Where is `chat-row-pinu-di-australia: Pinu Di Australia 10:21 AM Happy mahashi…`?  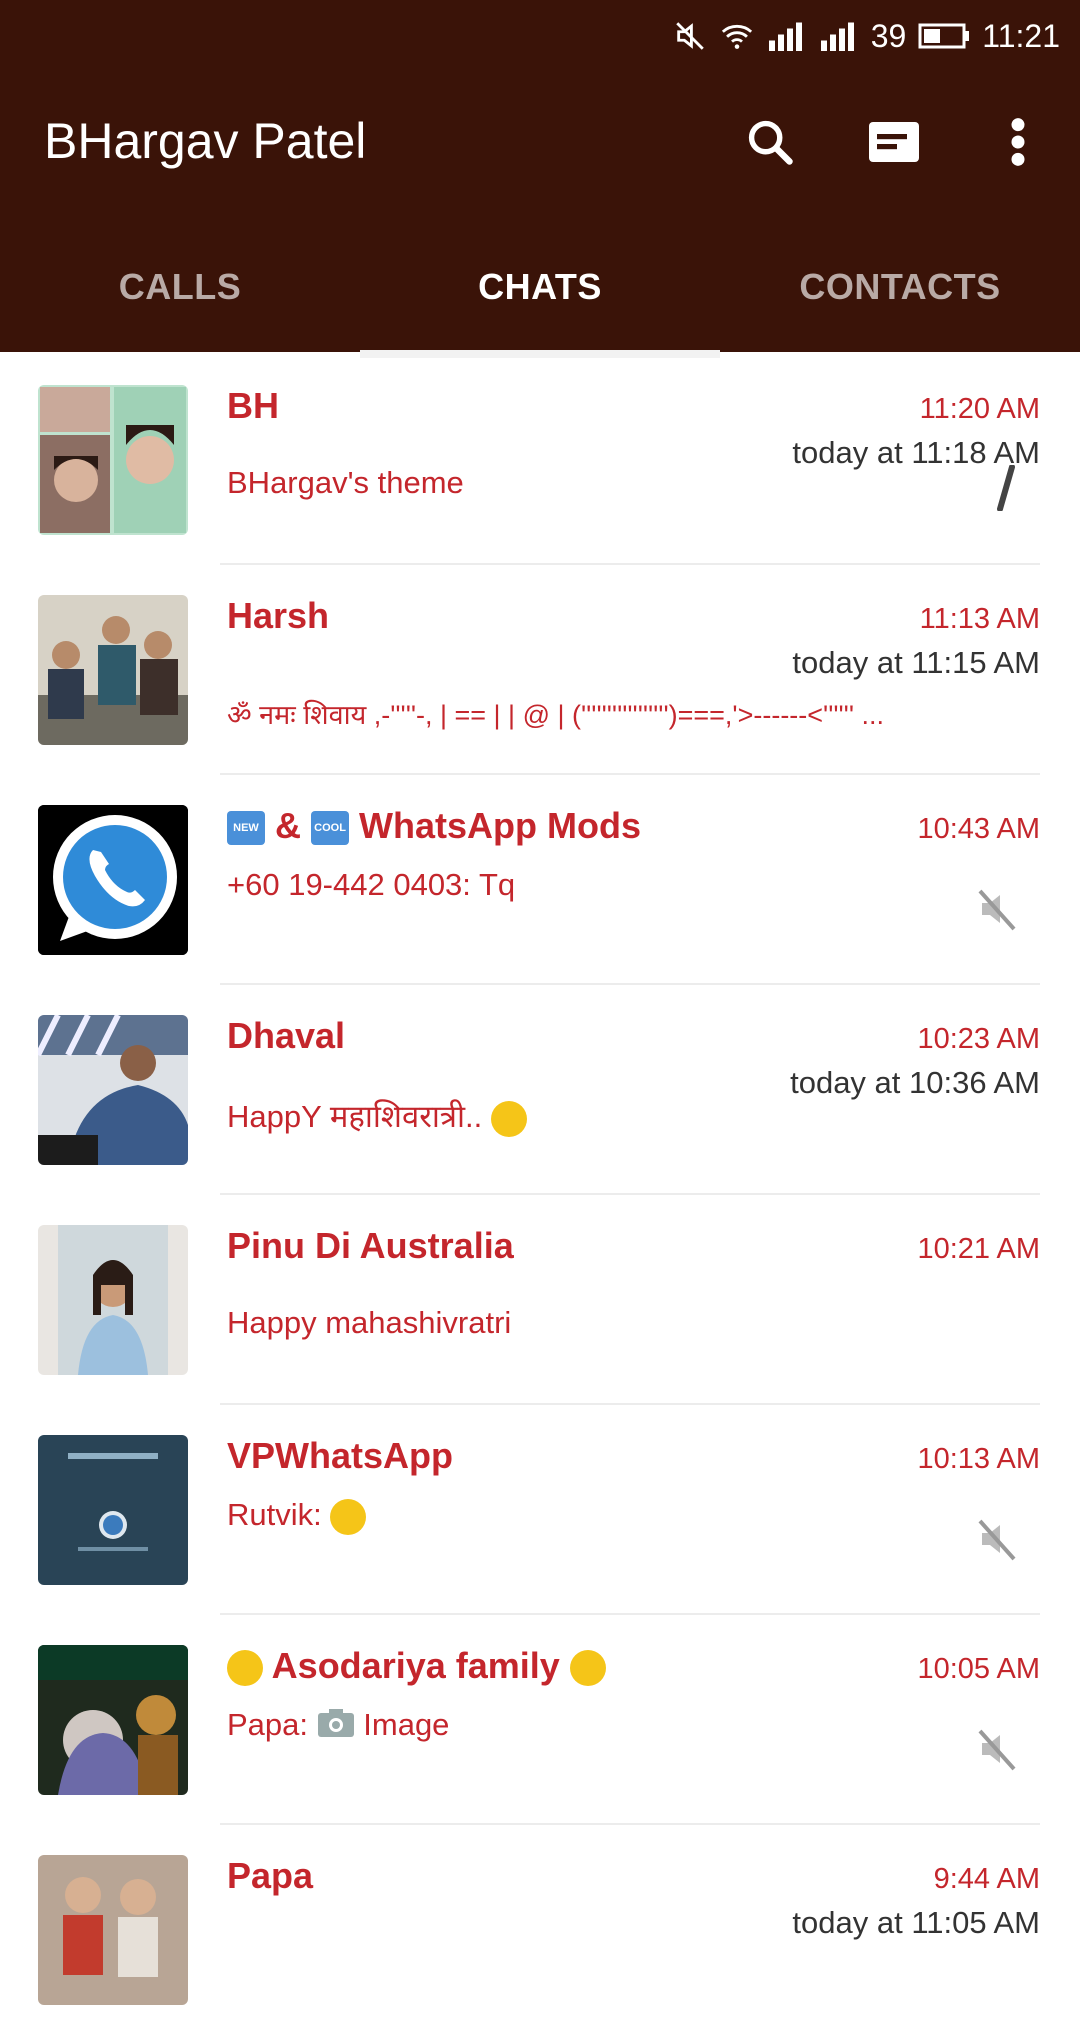
chat-row-pinu-di-australia: Pinu Di Australia 10:21 AM Happy mahashi… is located at coordinates (540, 1300).